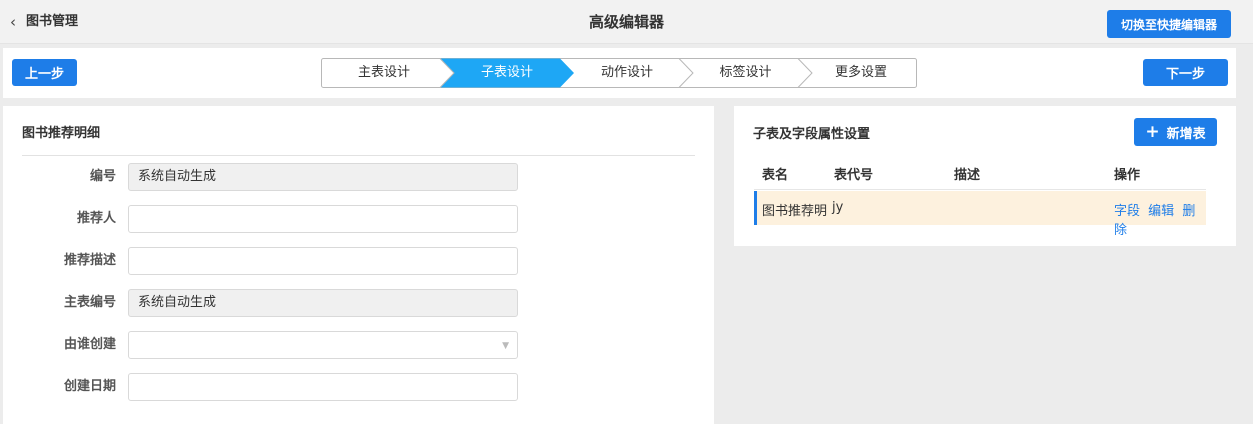 The width and height of the screenshot is (1253, 424). Describe the element at coordinates (1127, 211) in the screenshot. I see `fields-link: 字段` at that location.